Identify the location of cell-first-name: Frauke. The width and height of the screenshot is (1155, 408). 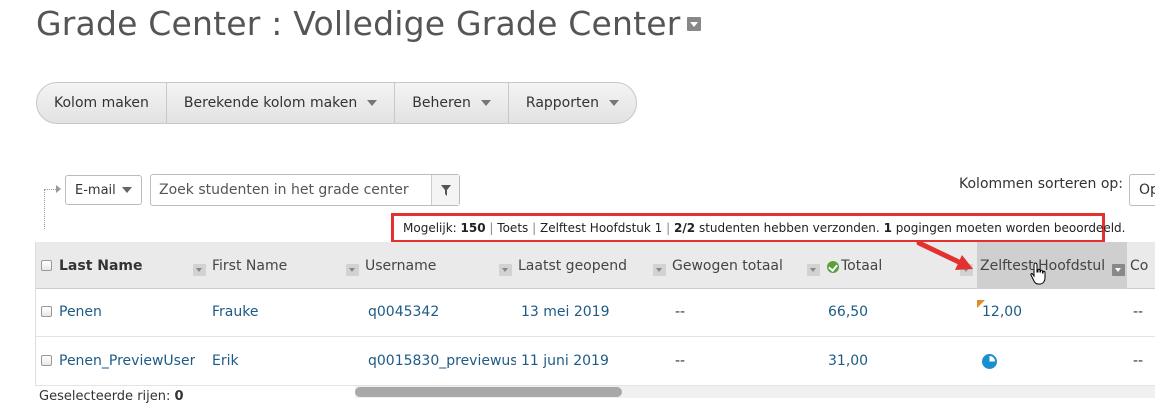
(235, 312).